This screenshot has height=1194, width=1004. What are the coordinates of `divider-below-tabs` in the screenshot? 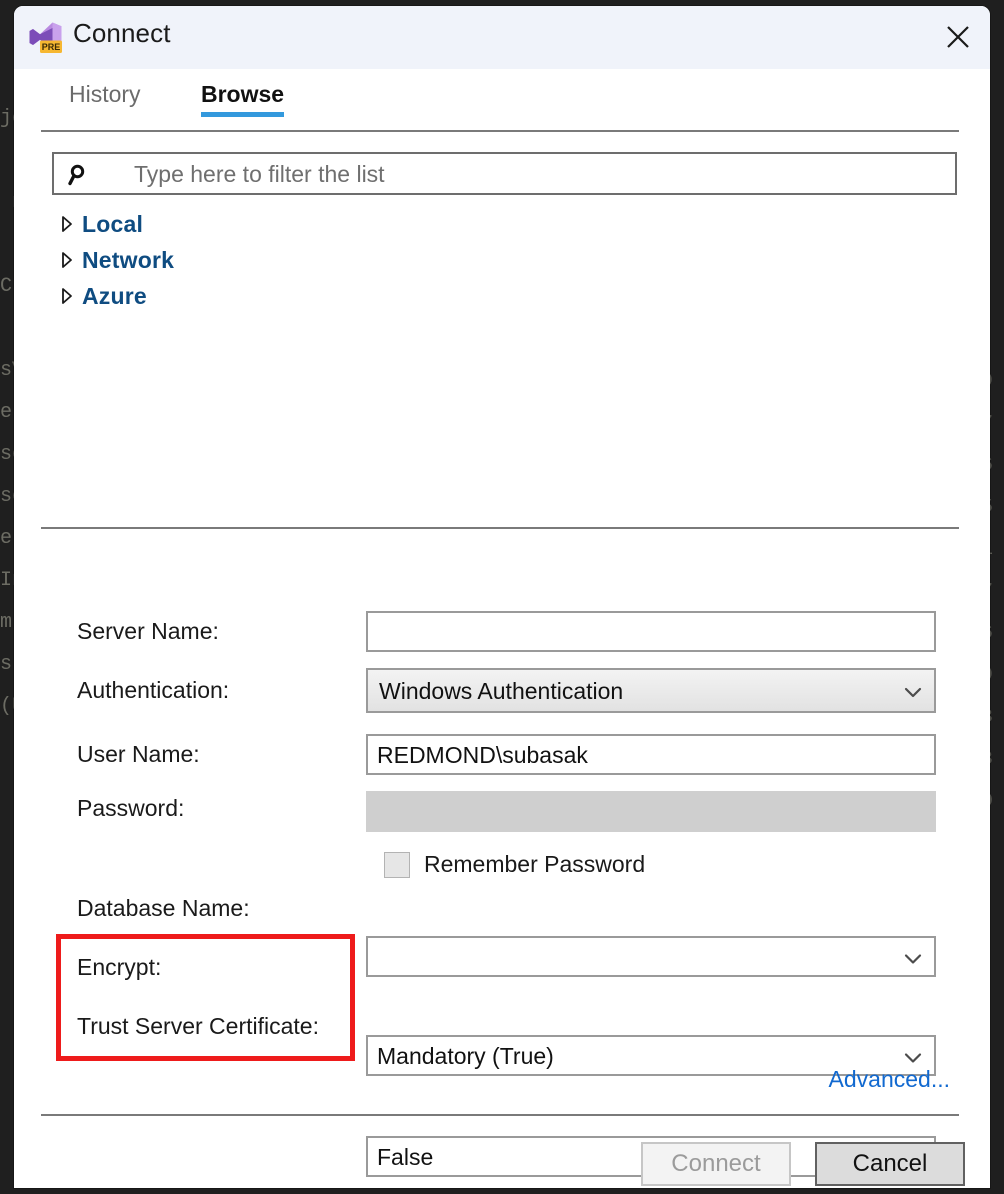 It's located at (500, 131).